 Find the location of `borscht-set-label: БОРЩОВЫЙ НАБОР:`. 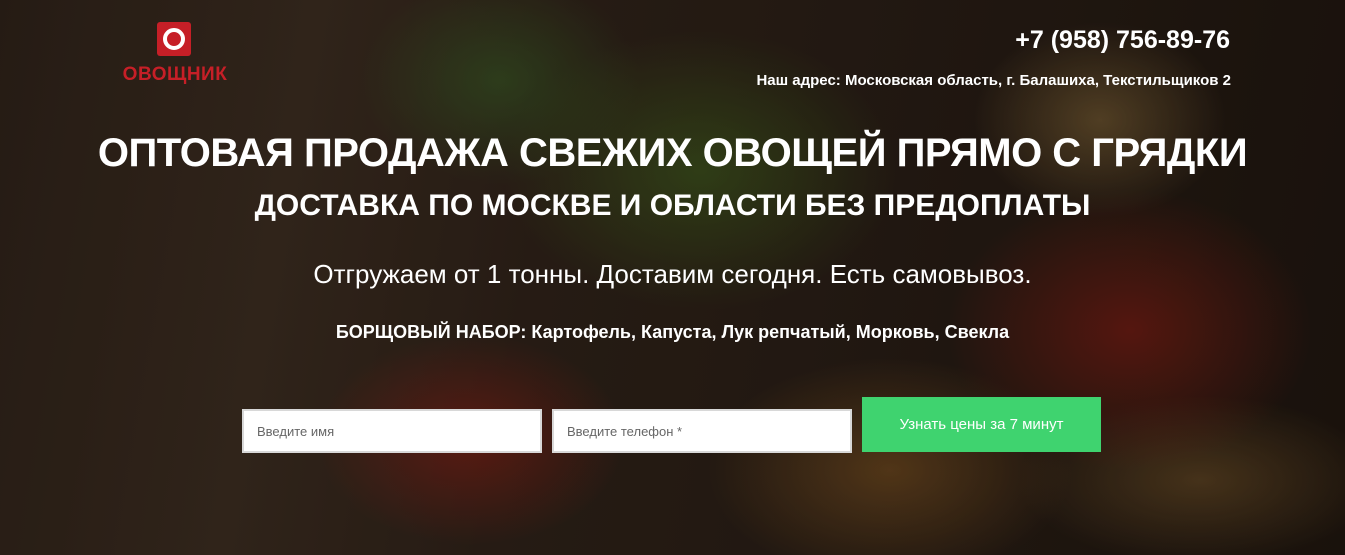

borscht-set-label: БОРЩОВЫЙ НАБОР: is located at coordinates (431, 332).